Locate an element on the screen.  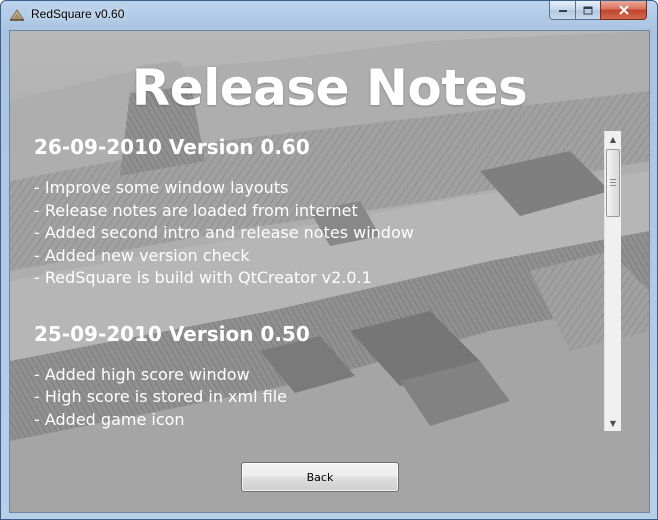
release-item: - Added new version check is located at coordinates (142, 255).